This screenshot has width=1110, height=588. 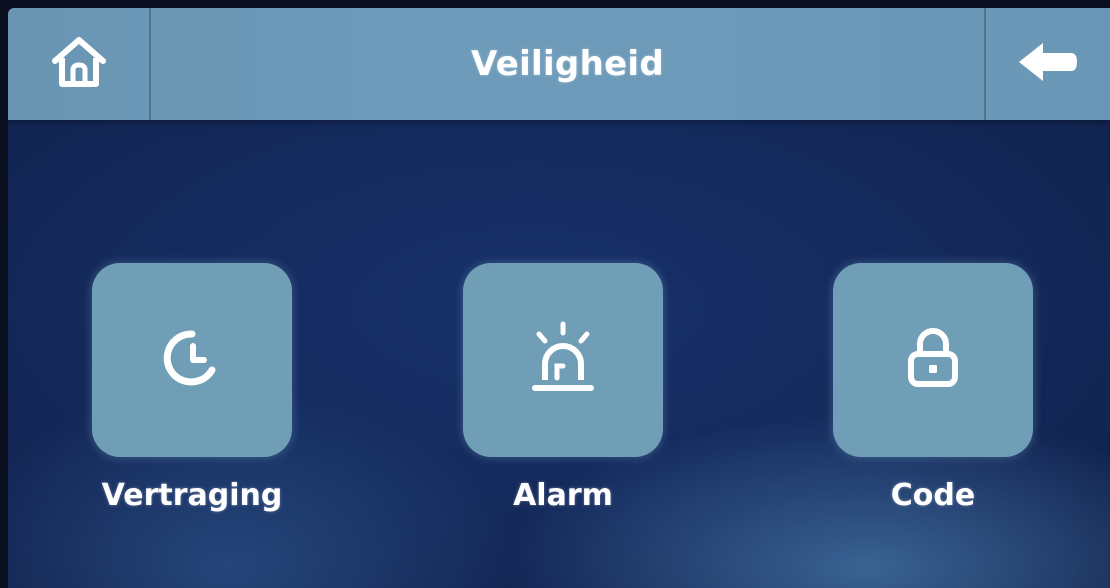 I want to click on vertraging-label: Vertraging, so click(x=192, y=495).